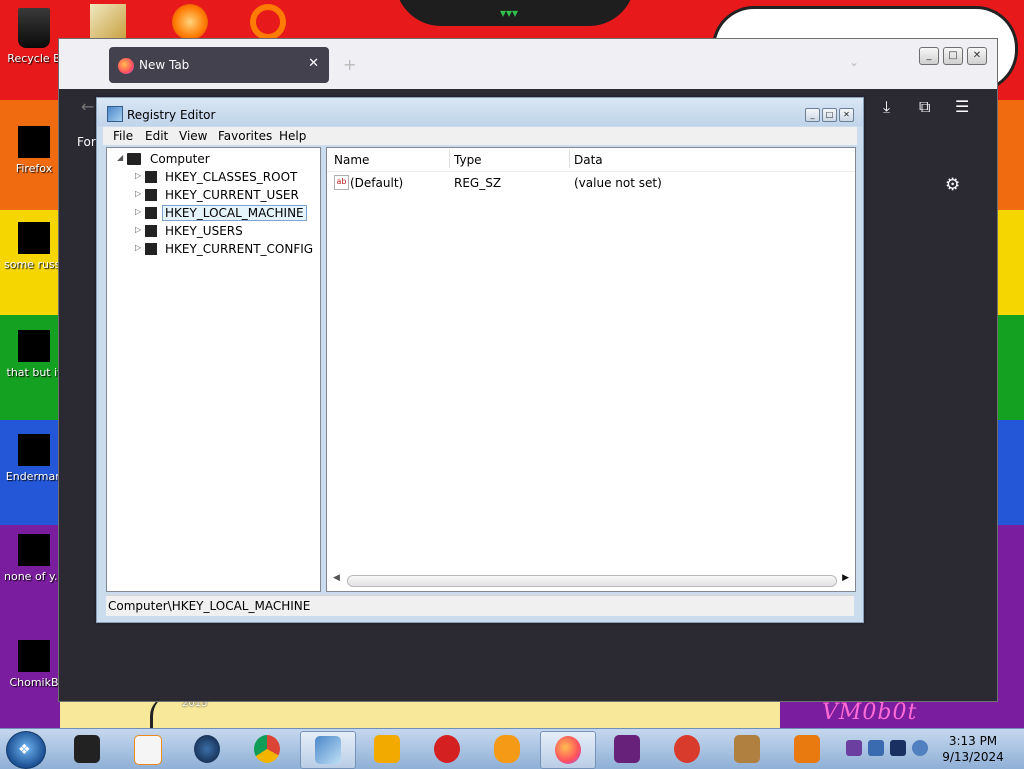  What do you see at coordinates (478, 183) in the screenshot?
I see `table-cell-type: REG_SZ` at bounding box center [478, 183].